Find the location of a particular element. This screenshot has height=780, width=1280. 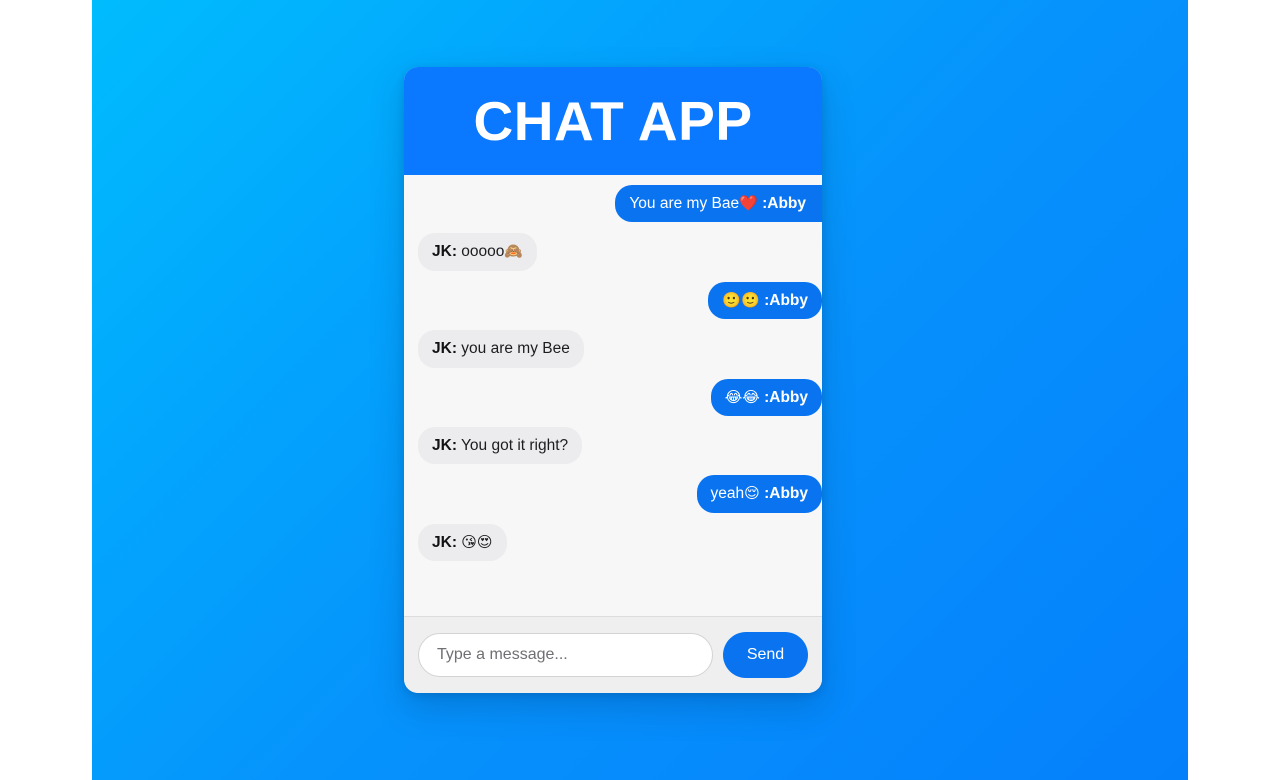

message-row: yeah😌 :Abby is located at coordinates (613, 494).